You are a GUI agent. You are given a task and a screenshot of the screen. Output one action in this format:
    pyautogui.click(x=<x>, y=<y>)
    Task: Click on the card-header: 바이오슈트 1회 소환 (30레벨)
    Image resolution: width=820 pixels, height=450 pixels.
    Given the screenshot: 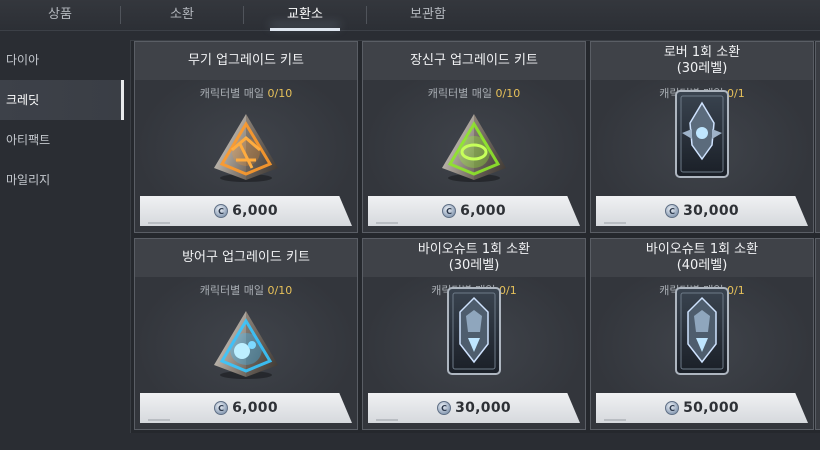 What is the action you would take?
    pyautogui.click(x=474, y=258)
    